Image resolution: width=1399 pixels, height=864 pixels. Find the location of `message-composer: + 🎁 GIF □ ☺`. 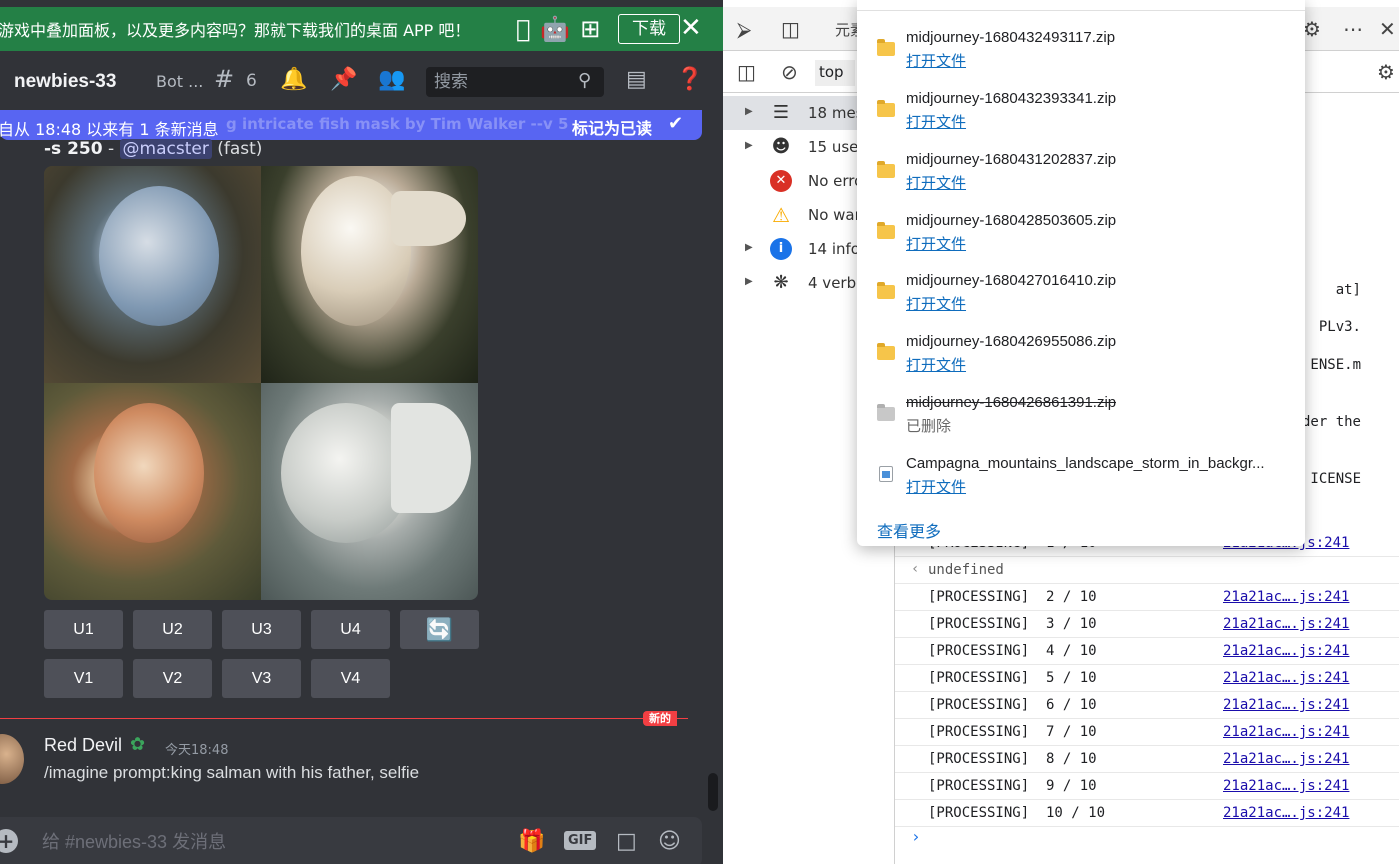

message-composer: + 🎁 GIF □ ☺ is located at coordinates (351, 840).